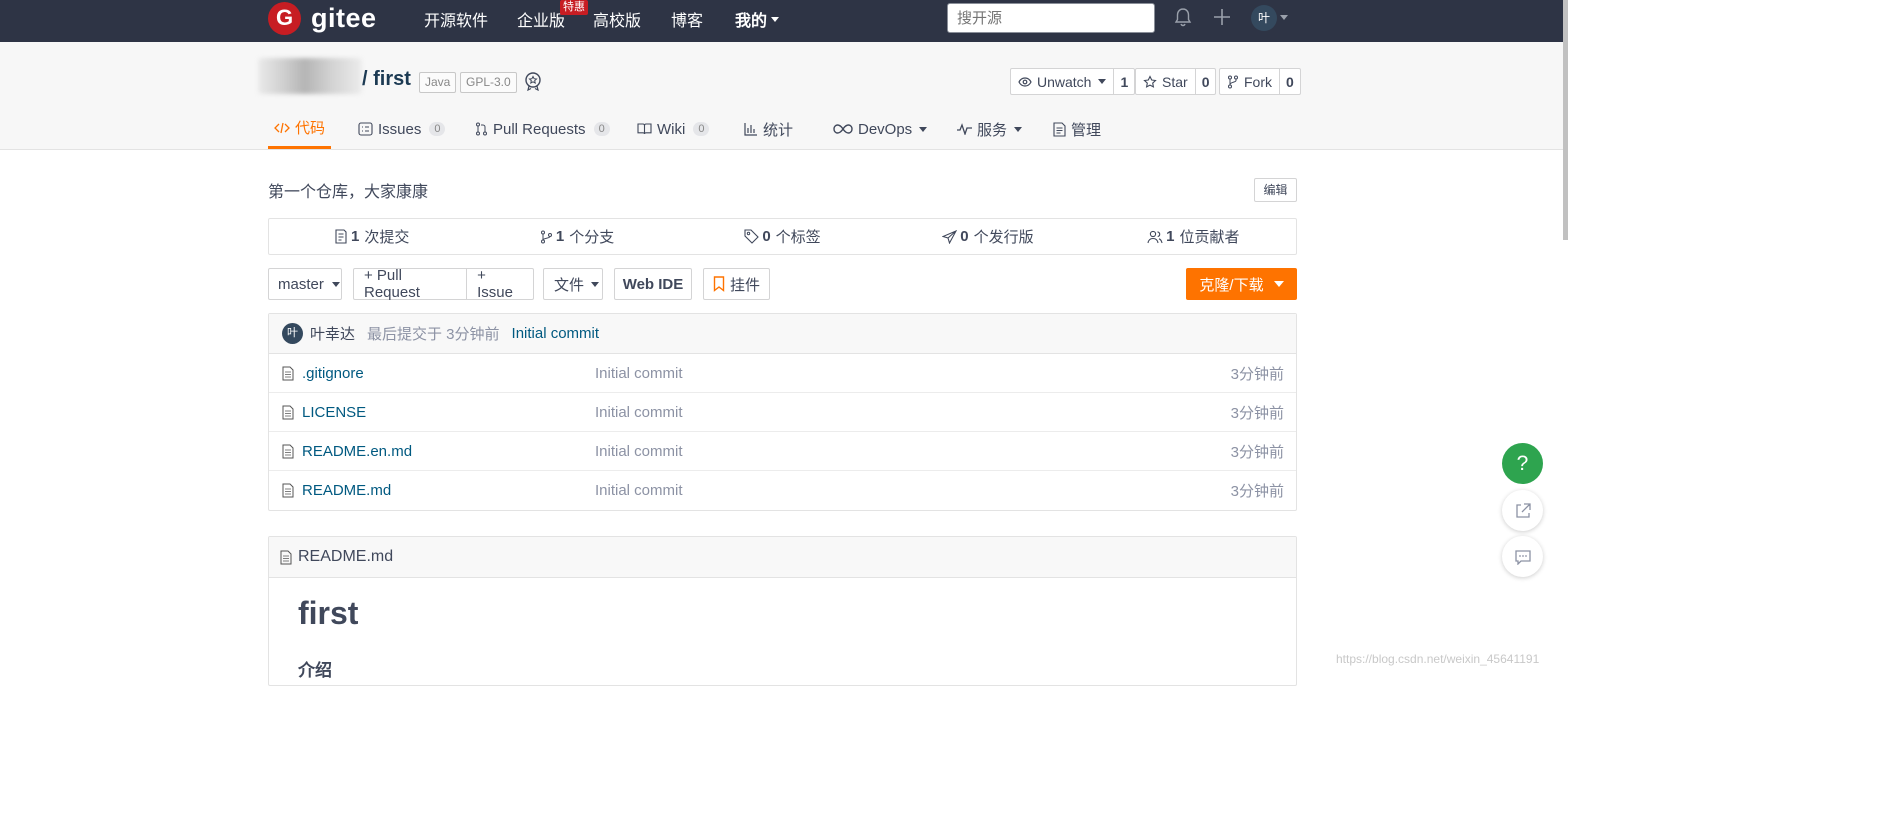 This screenshot has height=820, width=1904. I want to click on commit-author-avatar: 叶, so click(292, 333).